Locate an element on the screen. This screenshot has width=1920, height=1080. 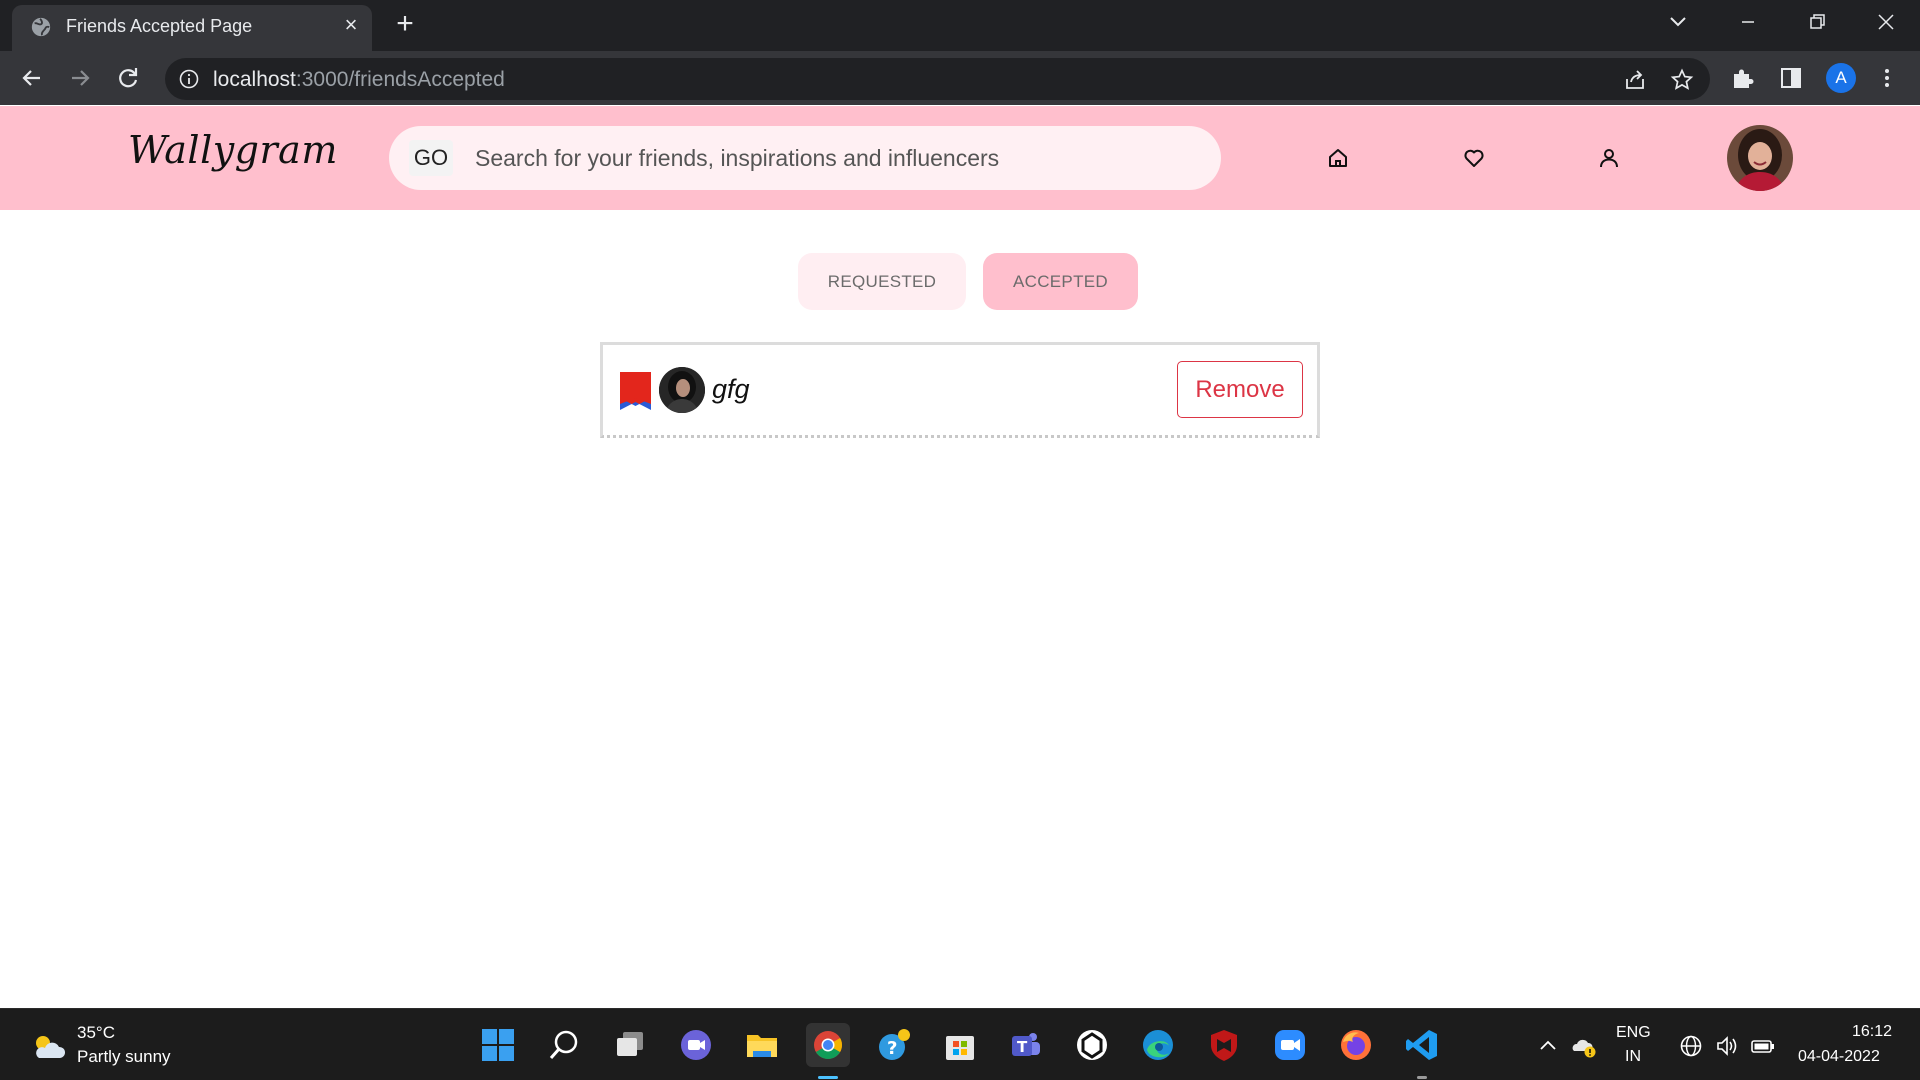
side-panel-icon is located at coordinates (1791, 78).